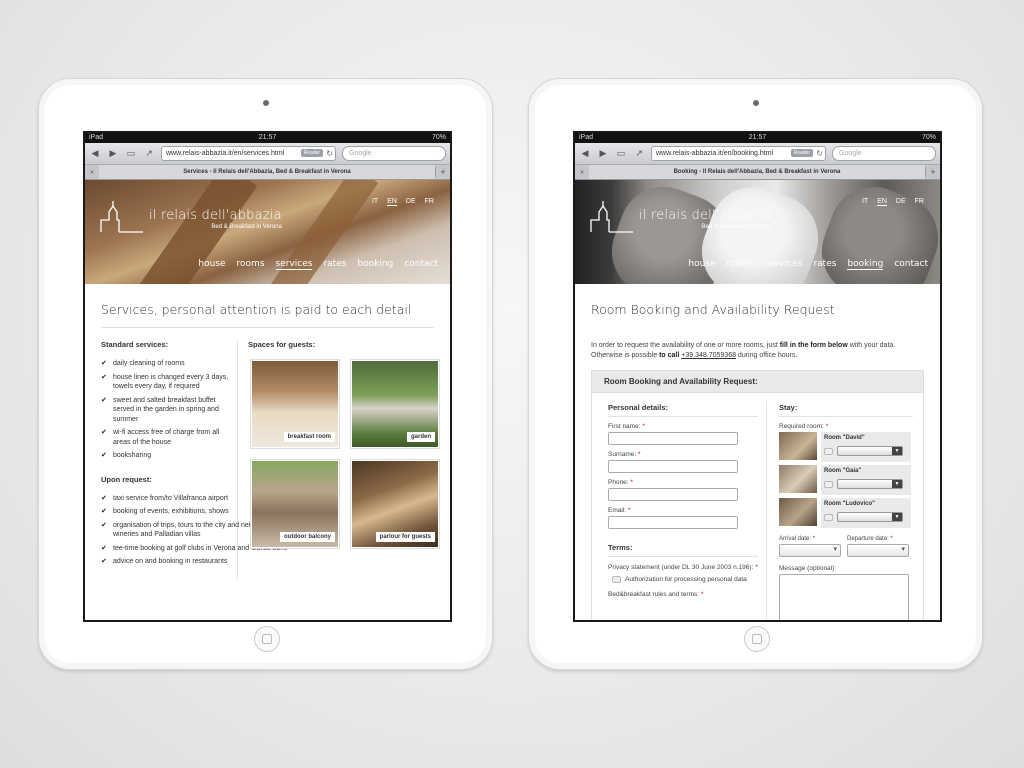  I want to click on rules-text: Bed&breakfast rules and terms:, so click(654, 594).